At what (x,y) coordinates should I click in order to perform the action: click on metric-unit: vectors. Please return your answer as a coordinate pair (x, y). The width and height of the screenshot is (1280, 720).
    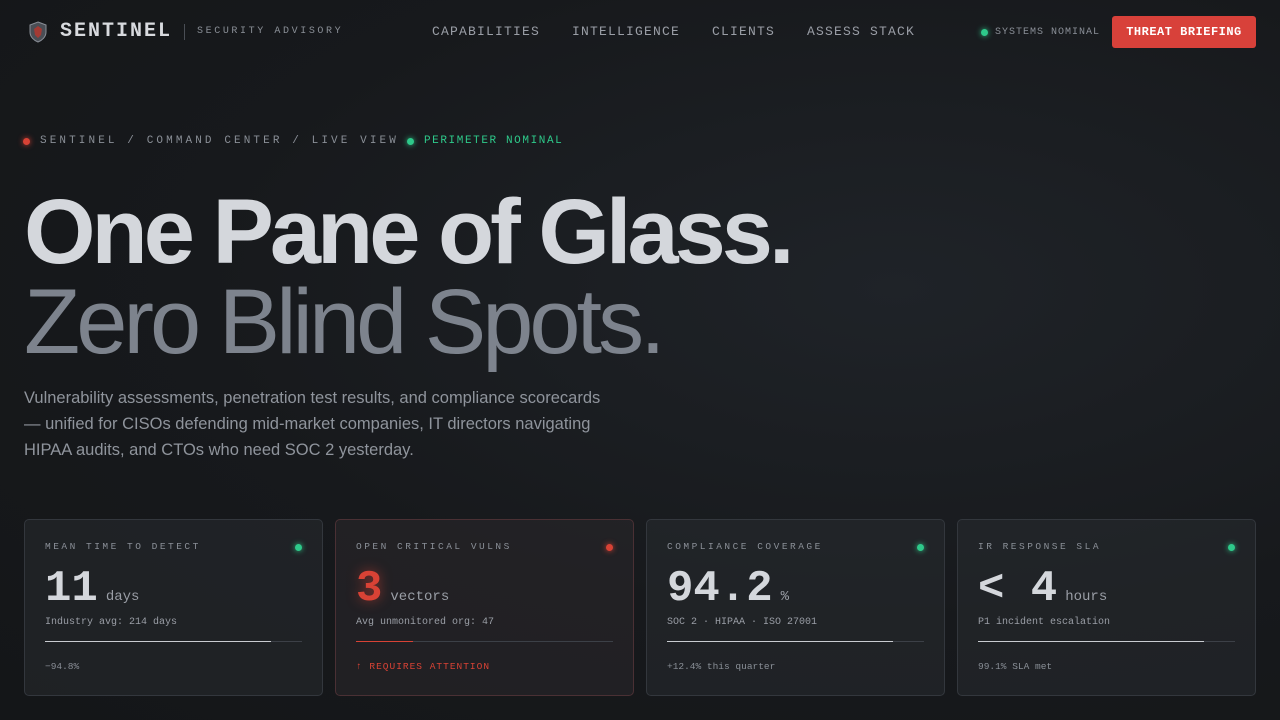
    Looking at the image, I should click on (420, 597).